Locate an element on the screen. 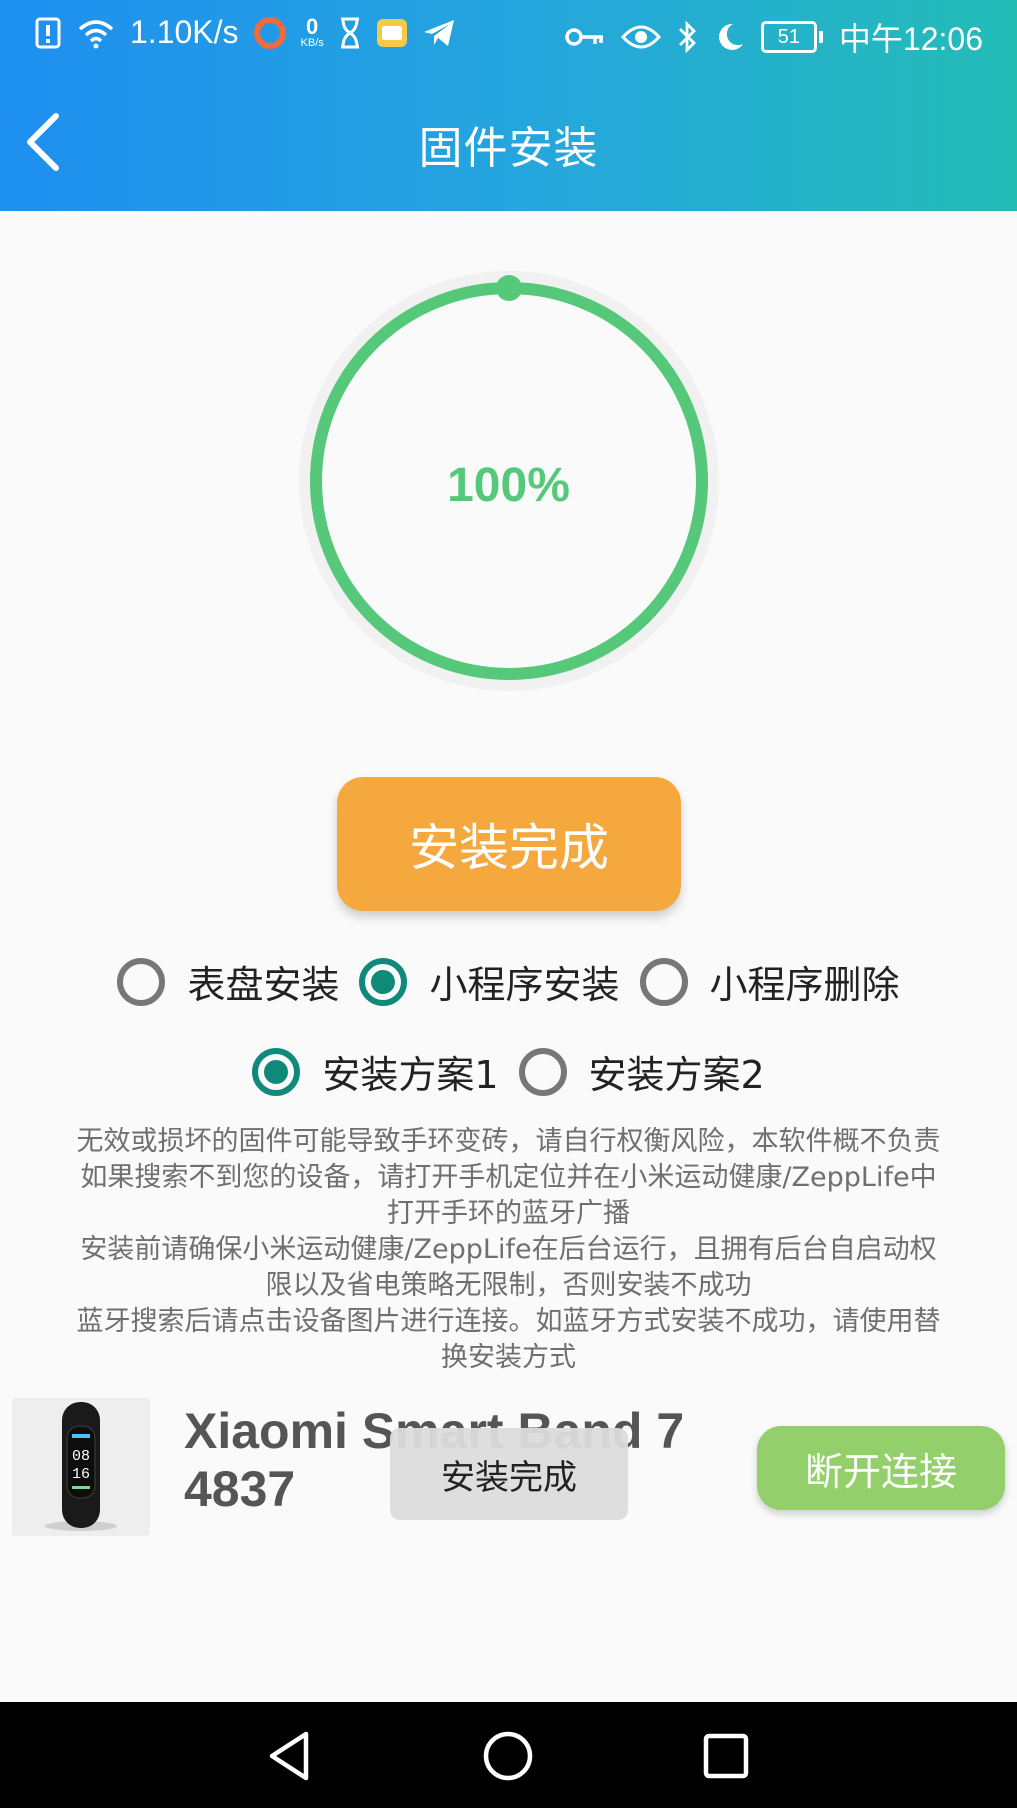 The height and width of the screenshot is (1808, 1017). progress-knob is located at coordinates (509, 288).